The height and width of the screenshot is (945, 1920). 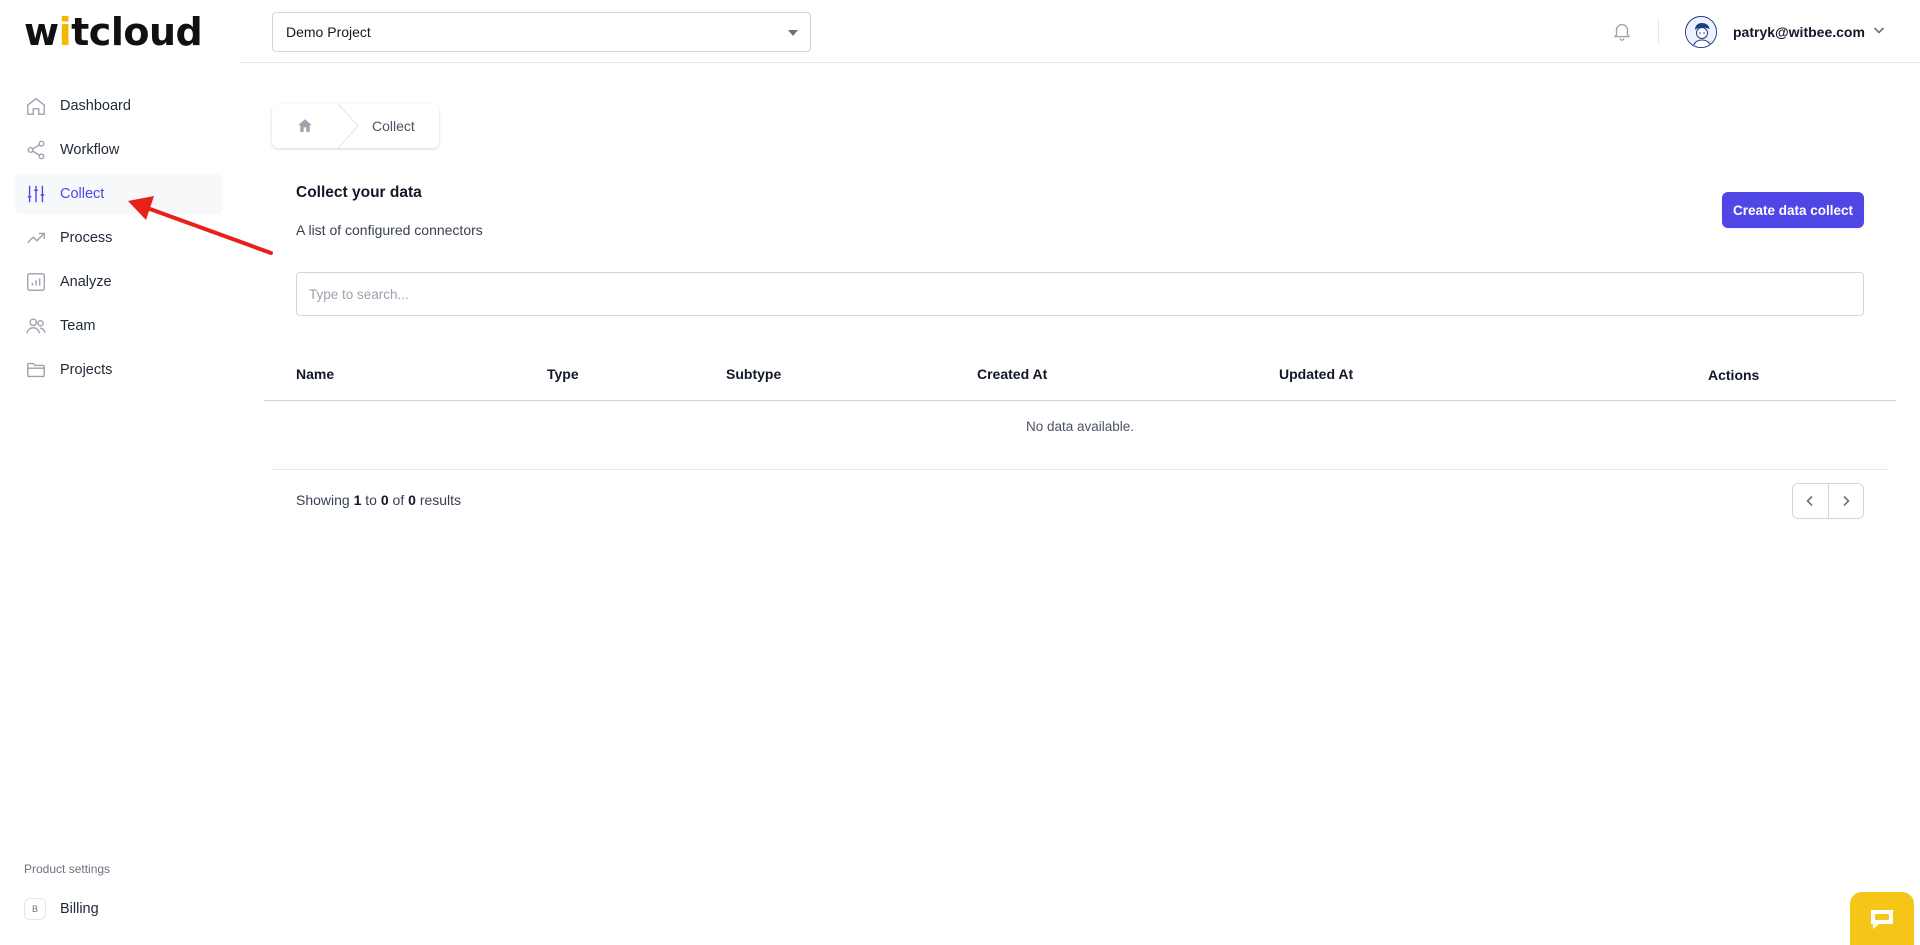 I want to click on create-data-collect-button: Create data collect, so click(x=1793, y=210).